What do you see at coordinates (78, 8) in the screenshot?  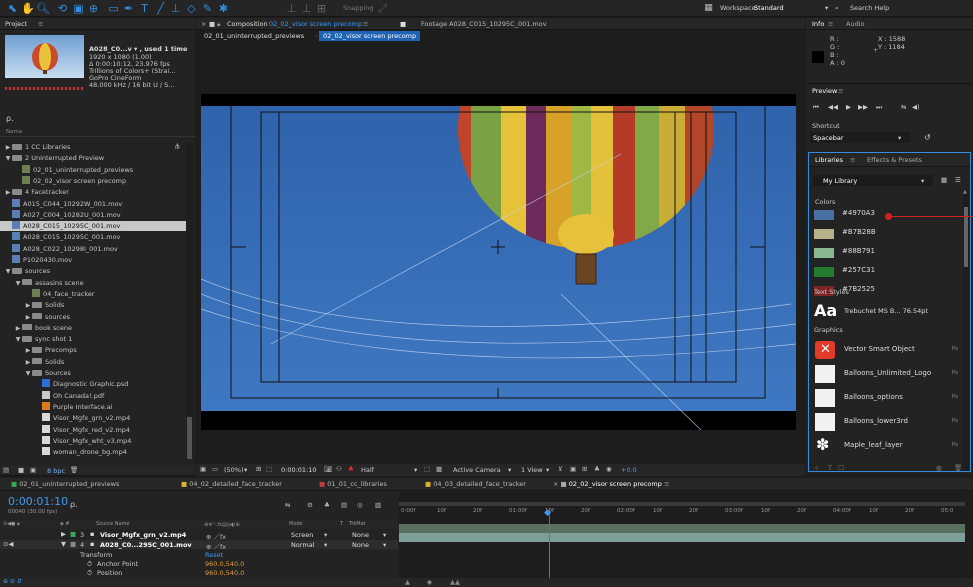 I see `camera-tool-icon: ▣` at bounding box center [78, 8].